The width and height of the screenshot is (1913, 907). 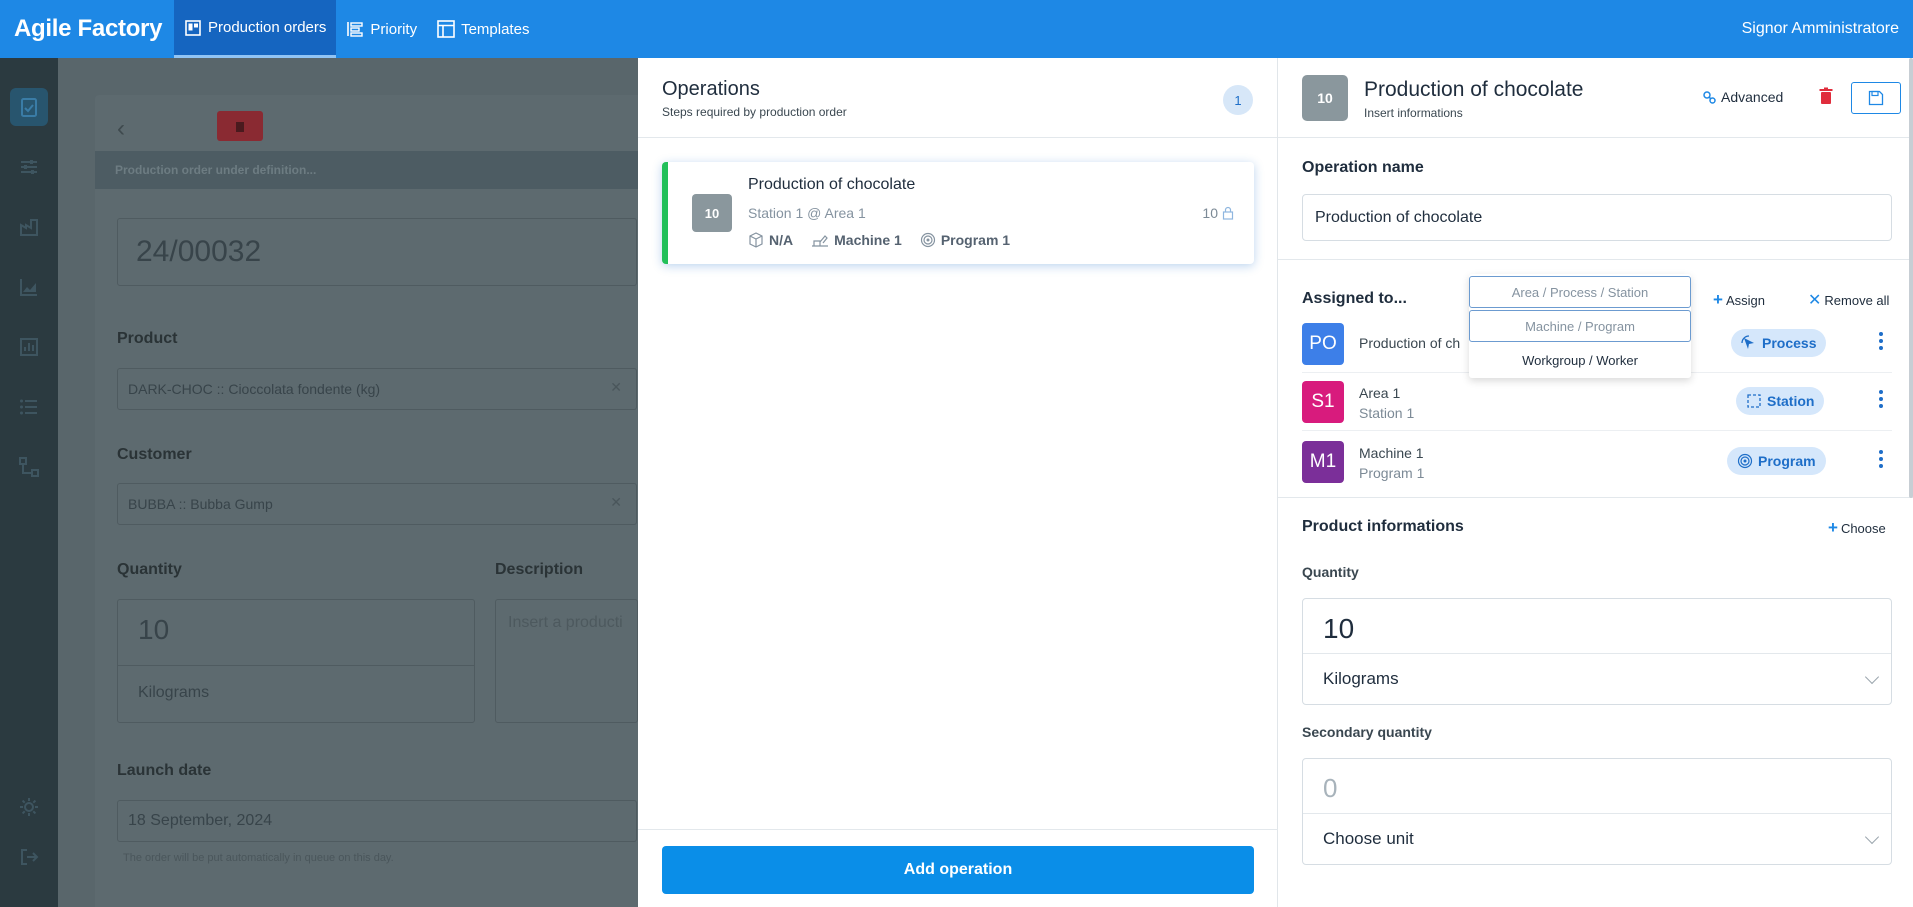 I want to click on delete-order-button, so click(x=240, y=126).